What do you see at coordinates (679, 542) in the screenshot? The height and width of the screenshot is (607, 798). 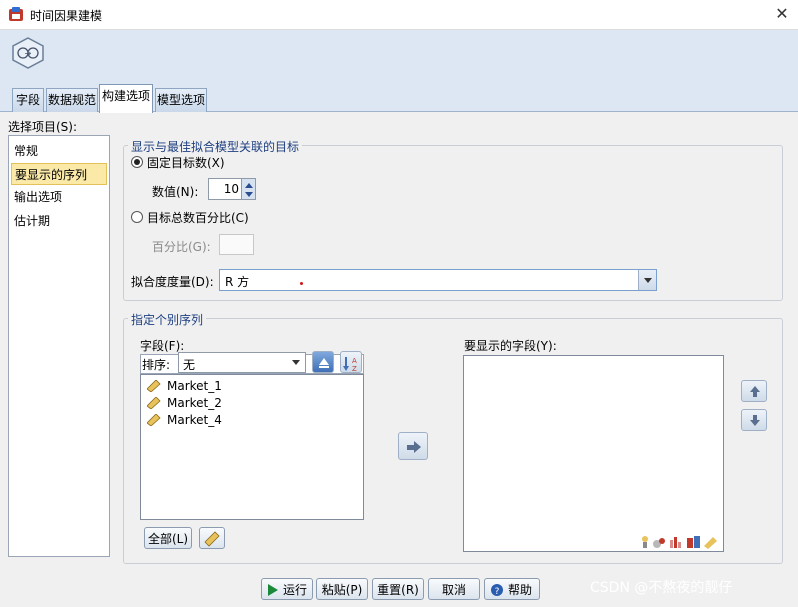 I see `field-type-icons` at bounding box center [679, 542].